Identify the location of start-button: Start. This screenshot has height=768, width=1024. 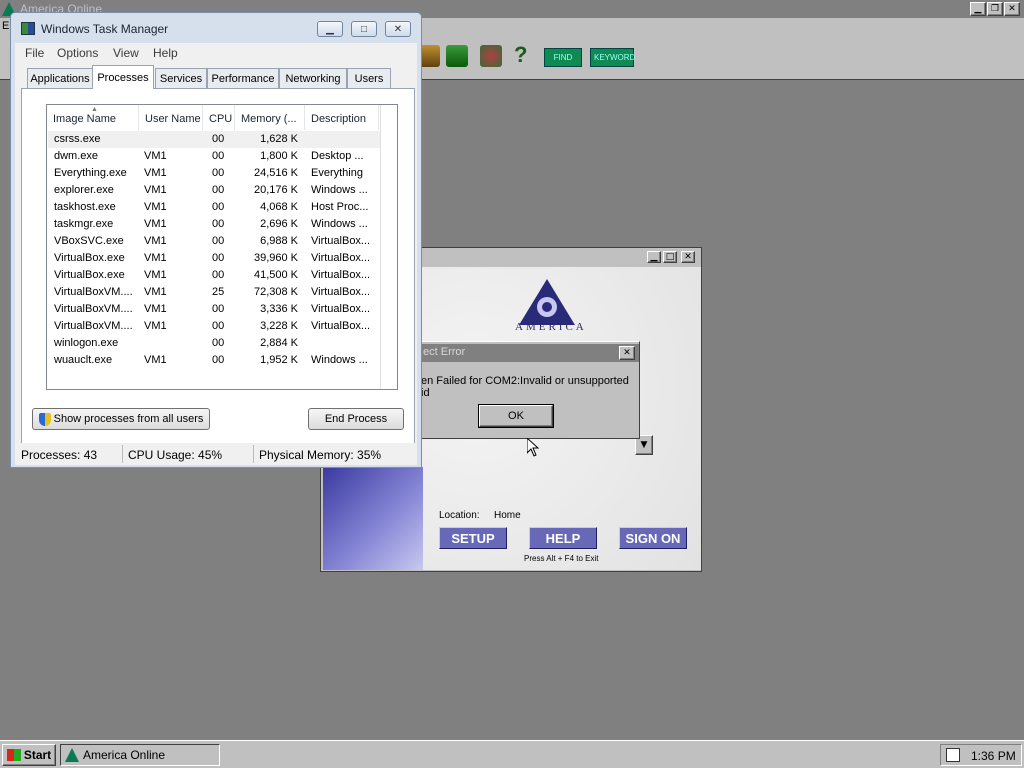
(29, 755).